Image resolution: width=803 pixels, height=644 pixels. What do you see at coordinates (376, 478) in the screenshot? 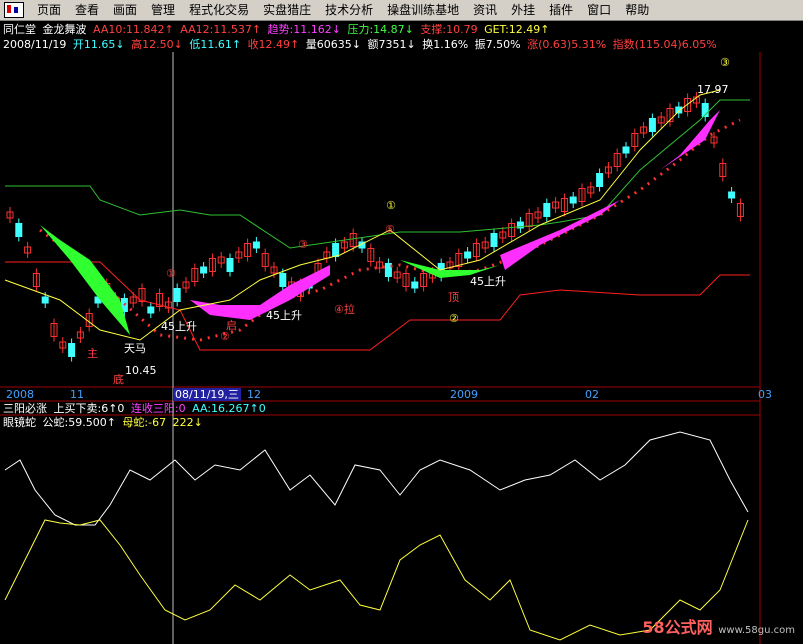
I see `male-snake-line` at bounding box center [376, 478].